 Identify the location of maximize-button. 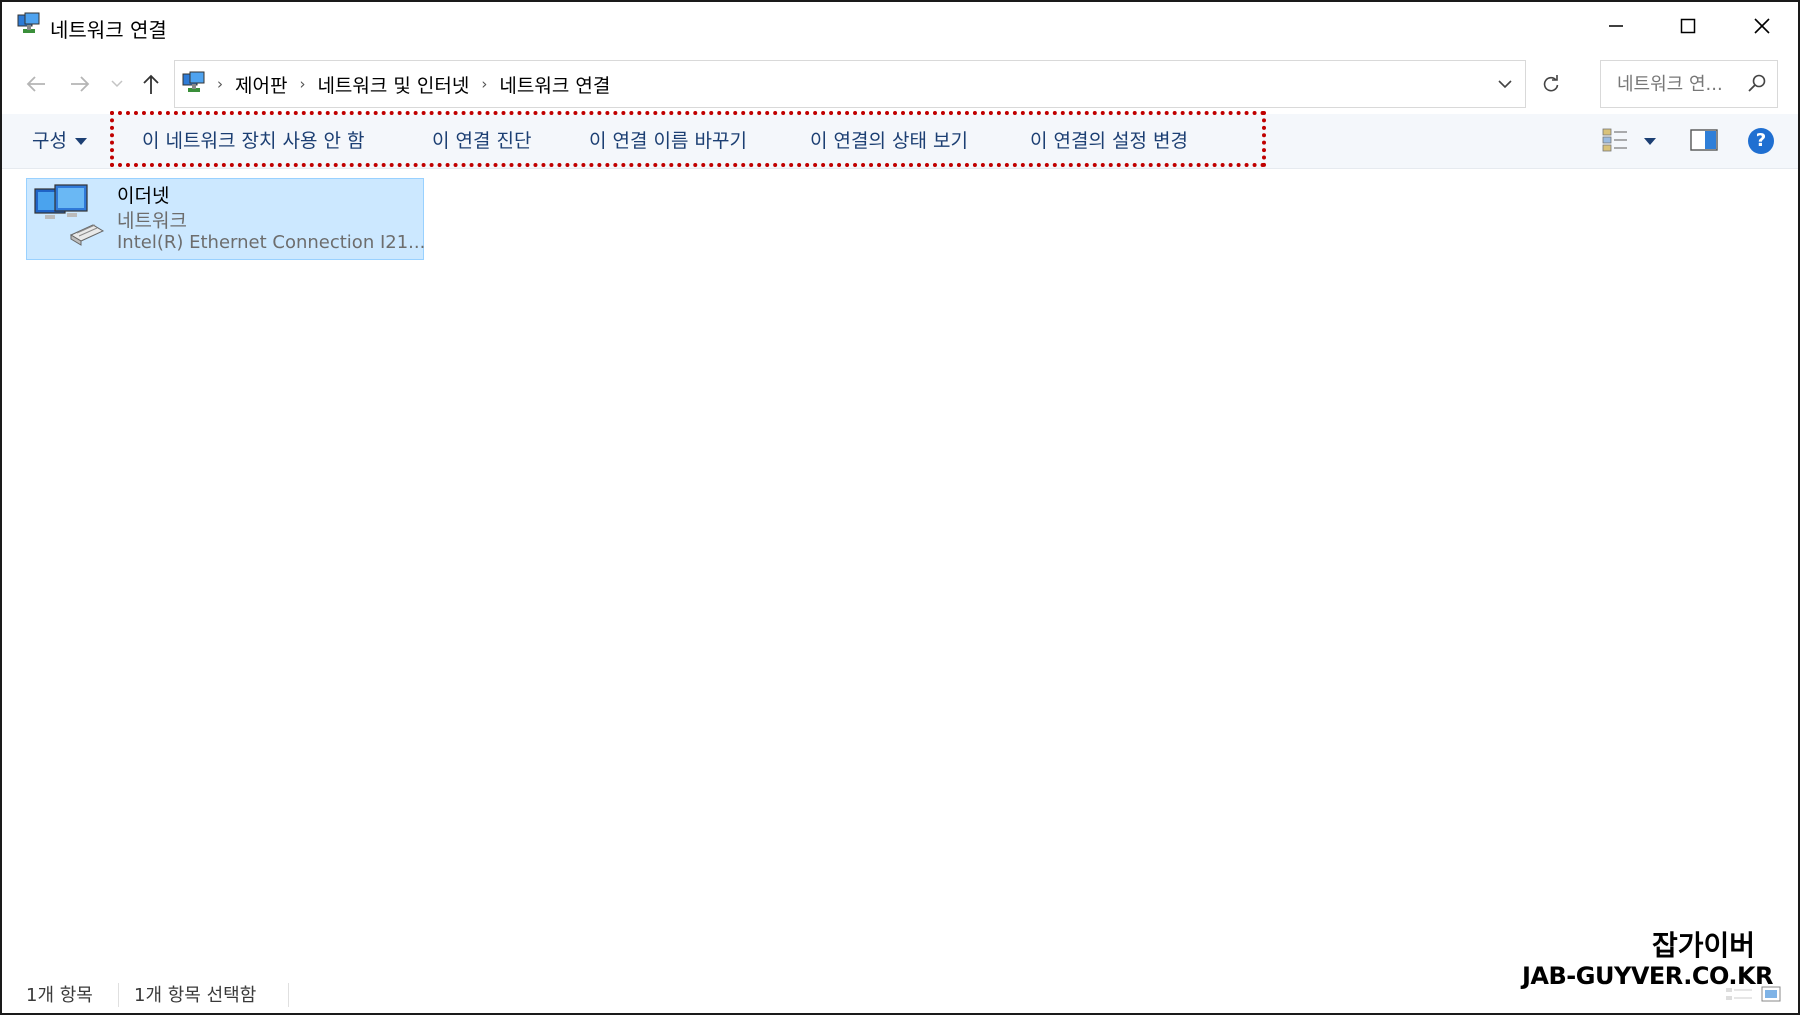
(1688, 26).